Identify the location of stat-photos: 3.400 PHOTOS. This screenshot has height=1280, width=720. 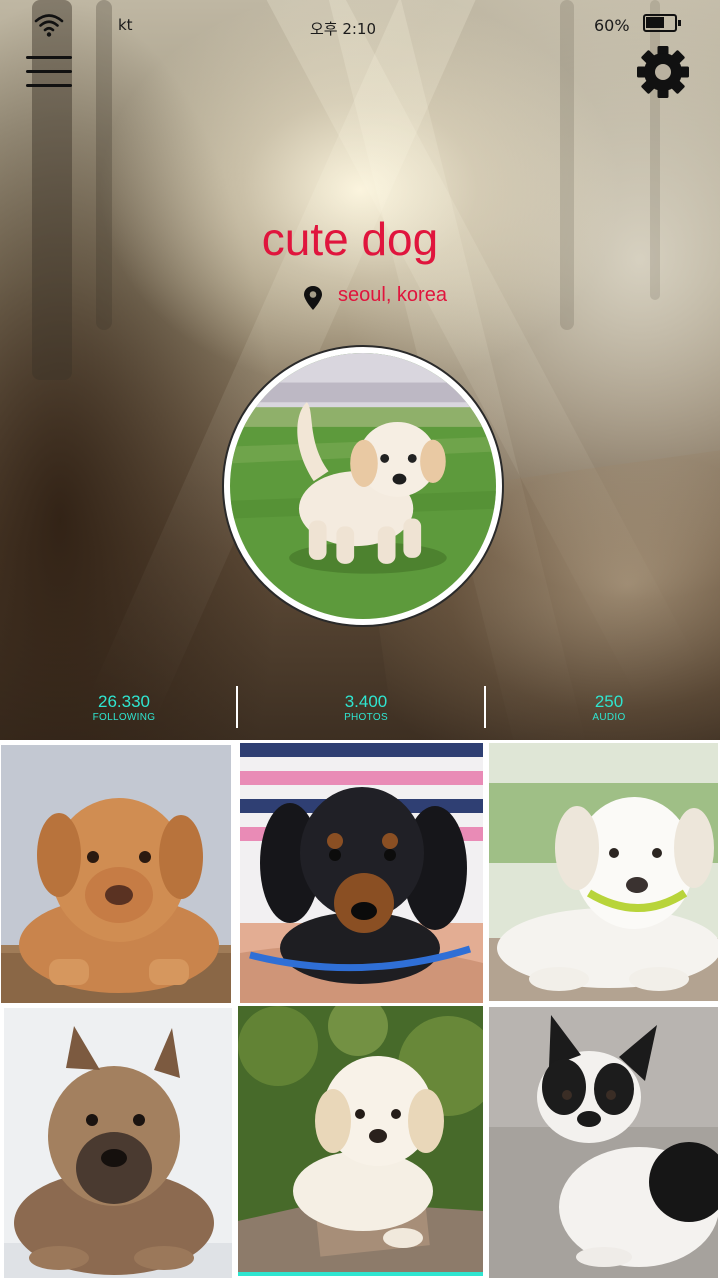
(366, 712).